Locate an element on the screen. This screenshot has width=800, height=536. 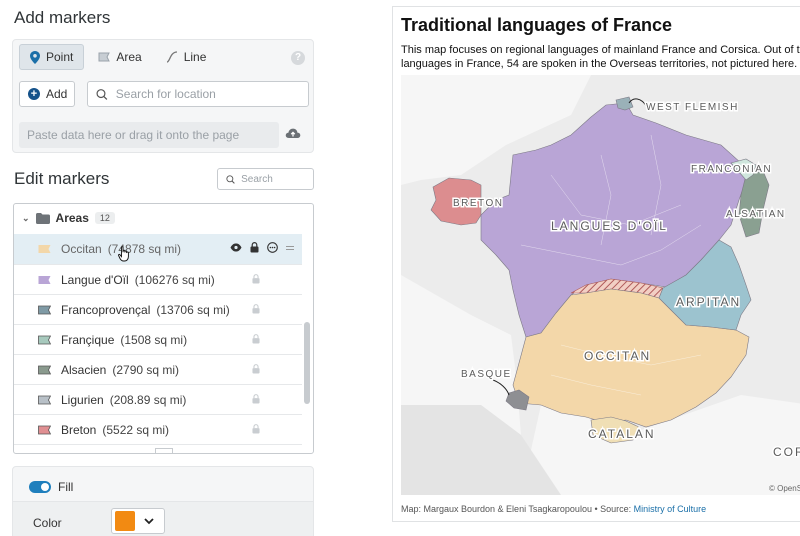
more-options-icon is located at coordinates (272, 247).